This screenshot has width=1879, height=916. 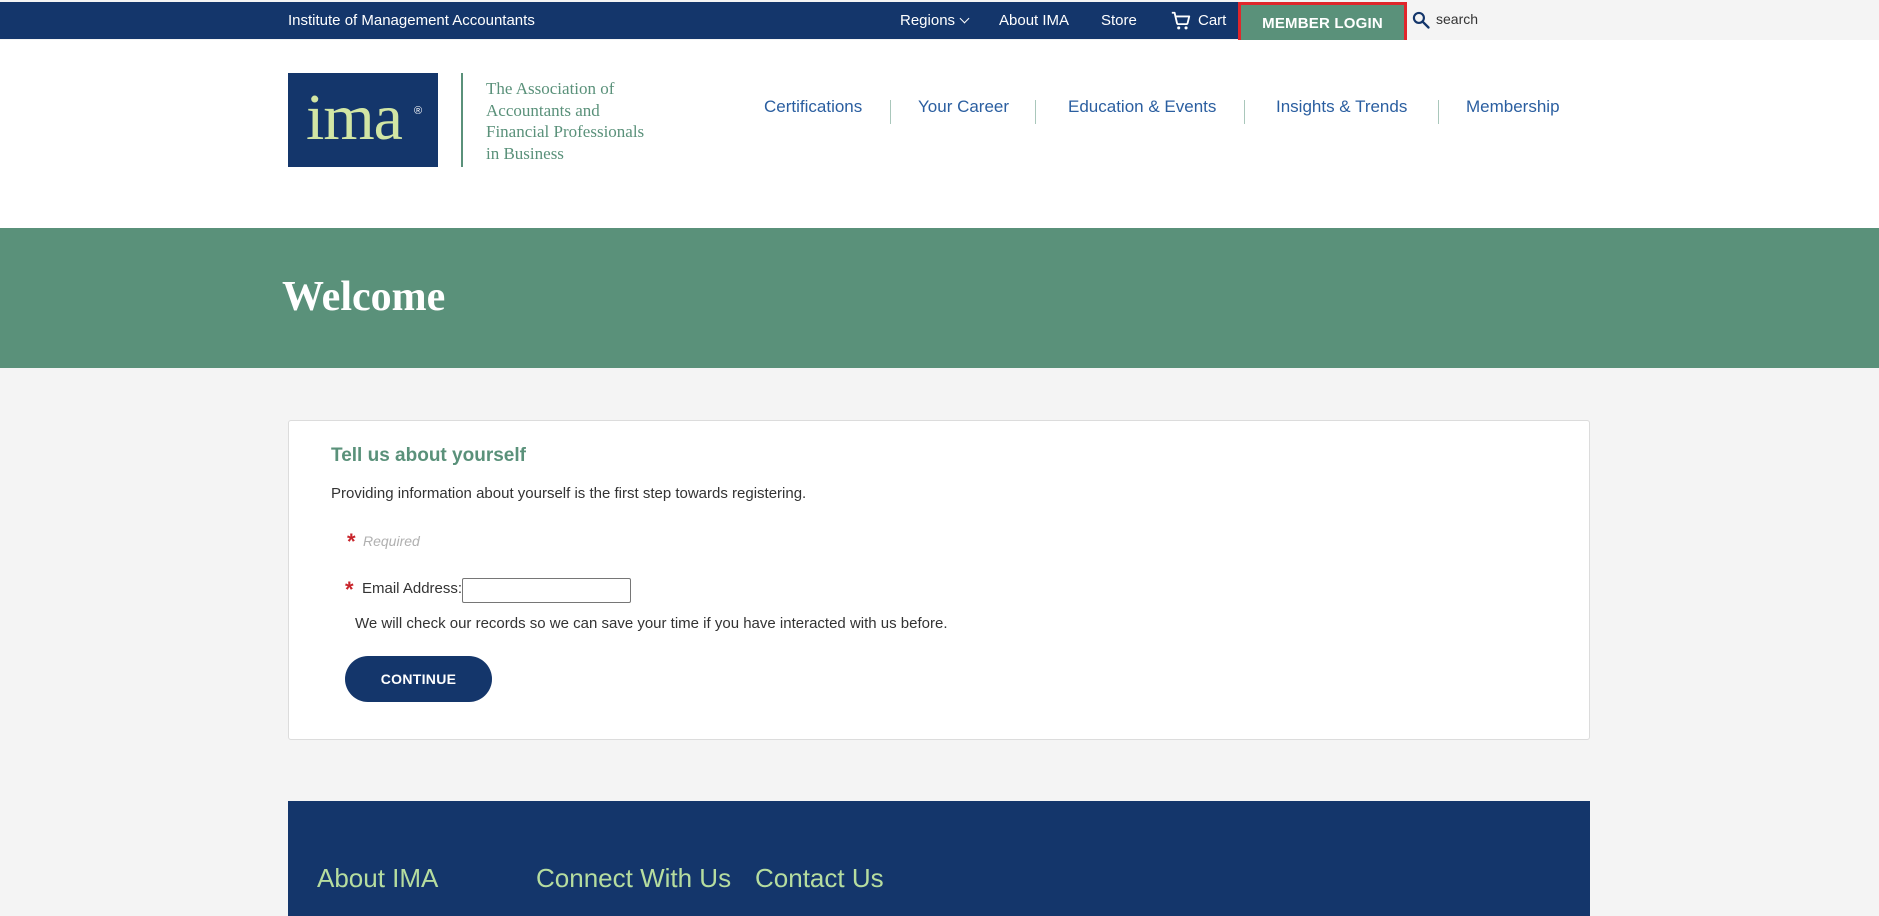 What do you see at coordinates (378, 878) in the screenshot?
I see `footer-heading-about: About IMA` at bounding box center [378, 878].